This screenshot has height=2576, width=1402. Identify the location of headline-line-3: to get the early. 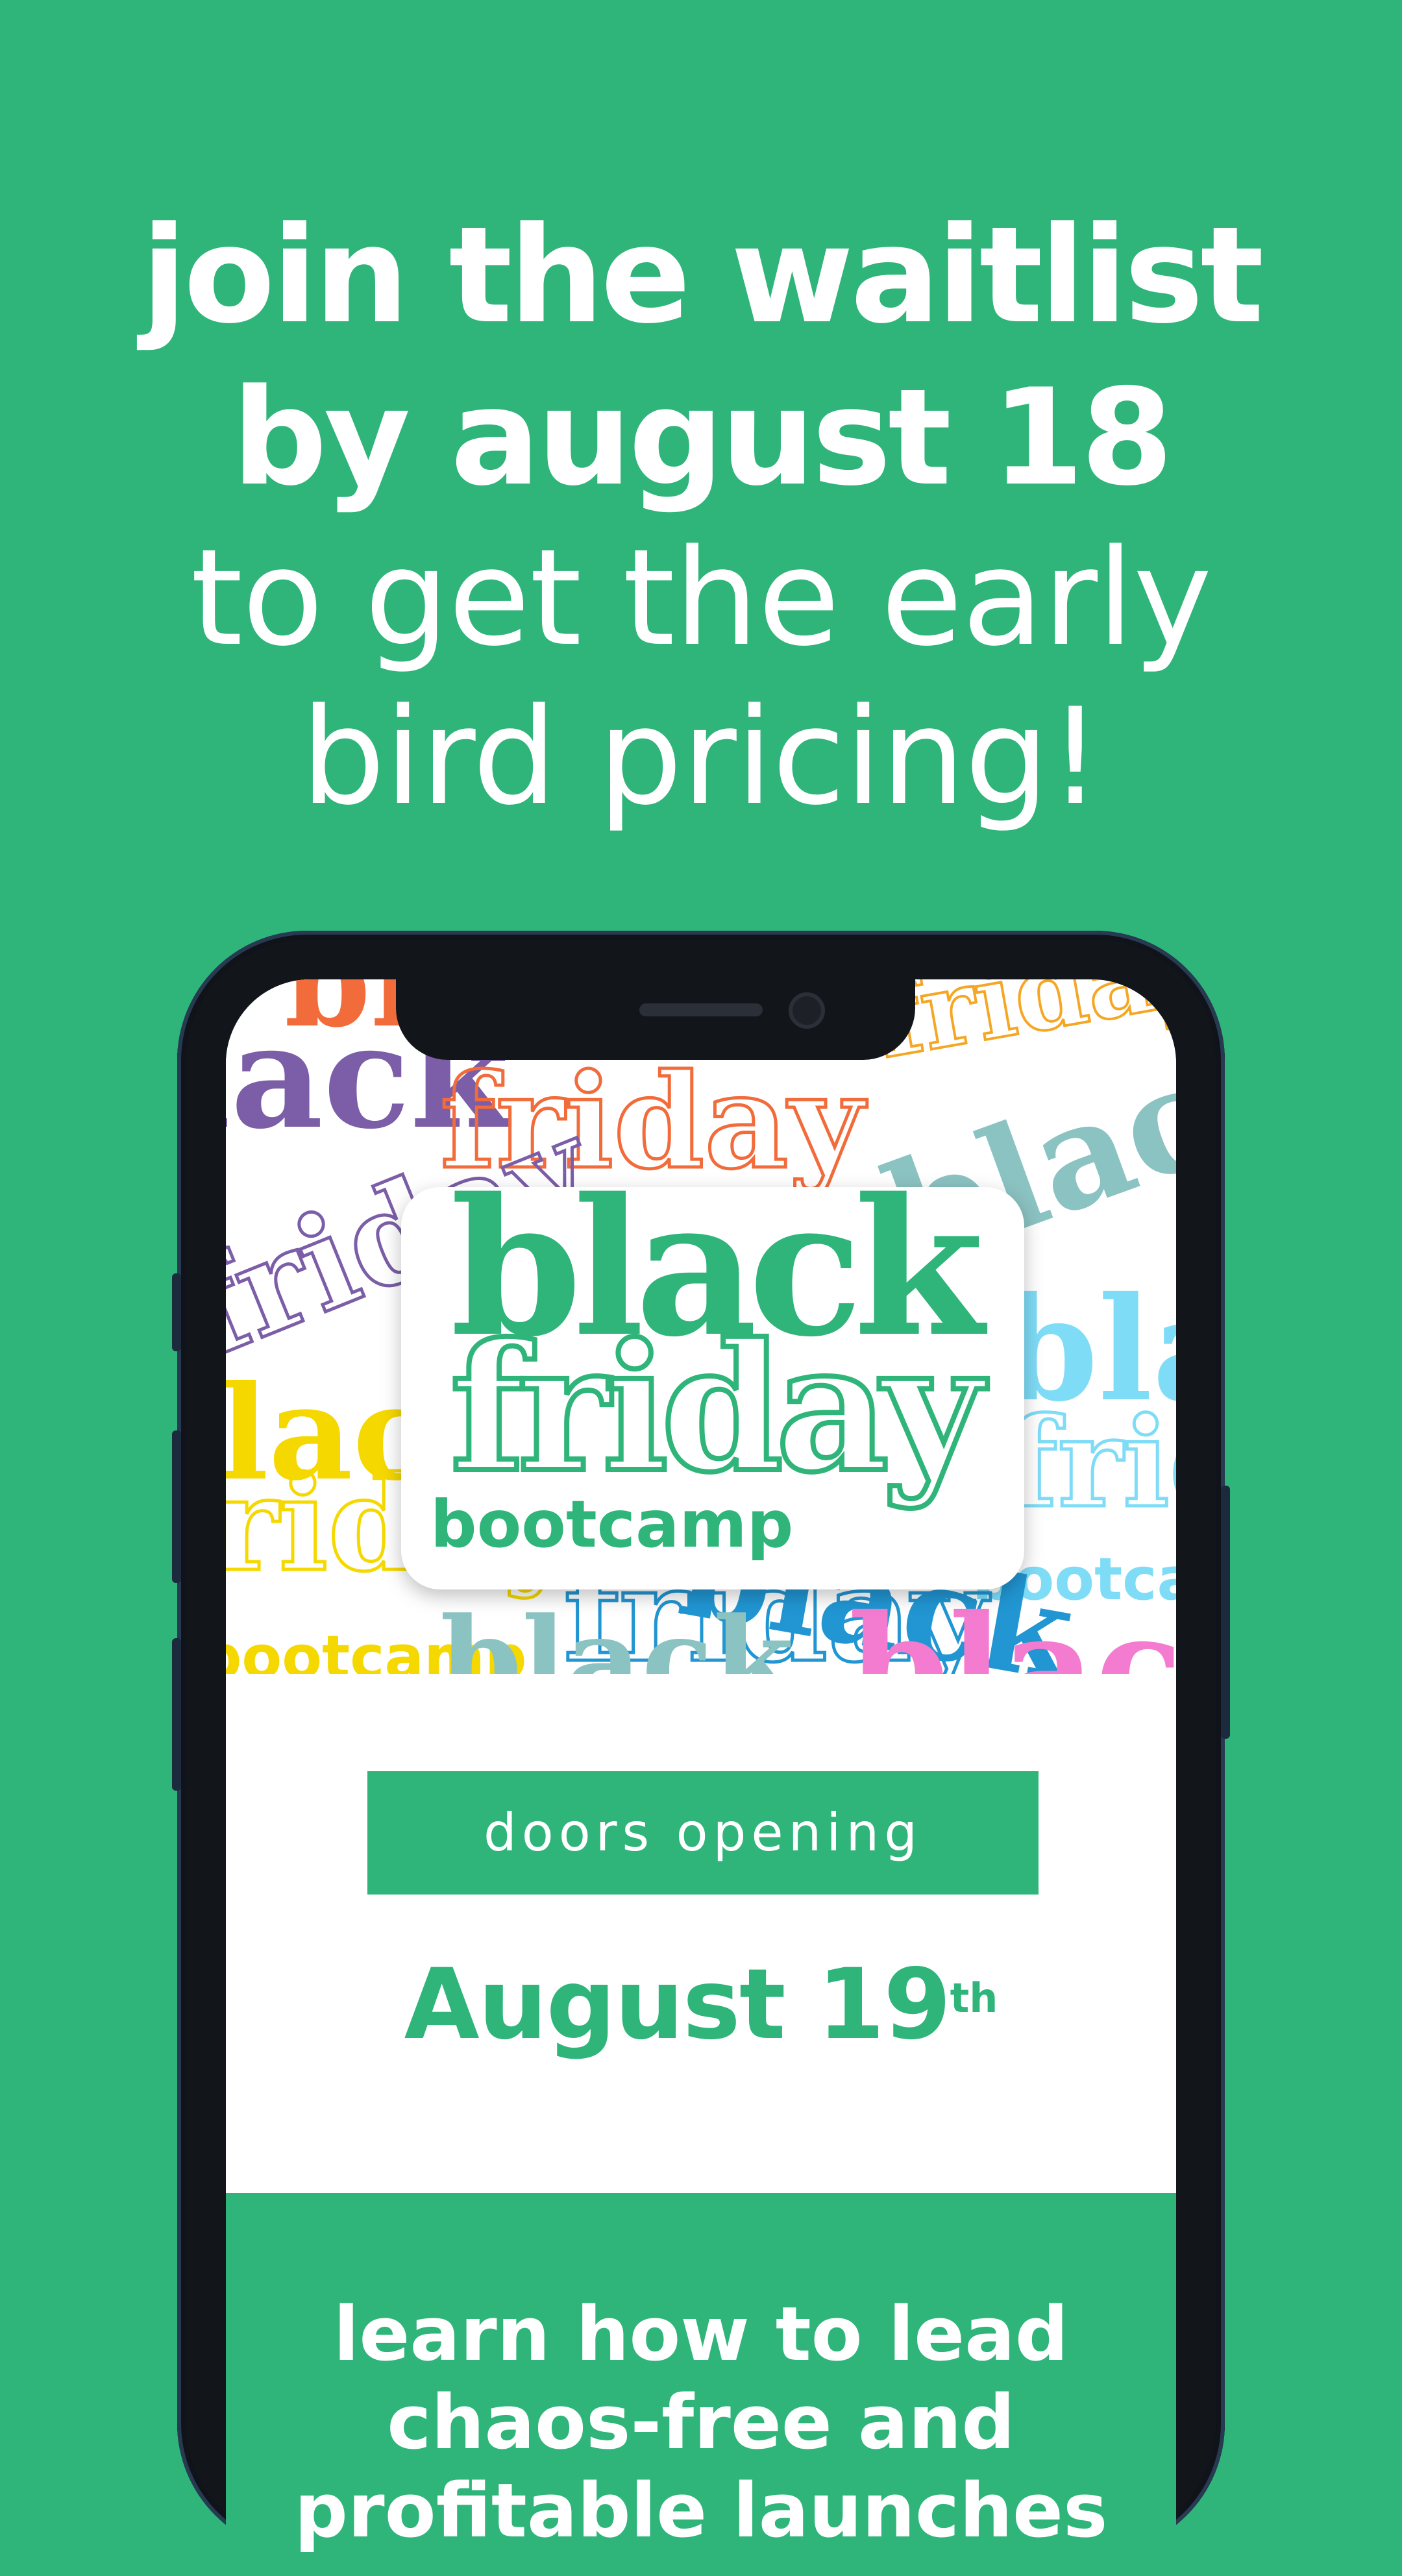
(701, 598).